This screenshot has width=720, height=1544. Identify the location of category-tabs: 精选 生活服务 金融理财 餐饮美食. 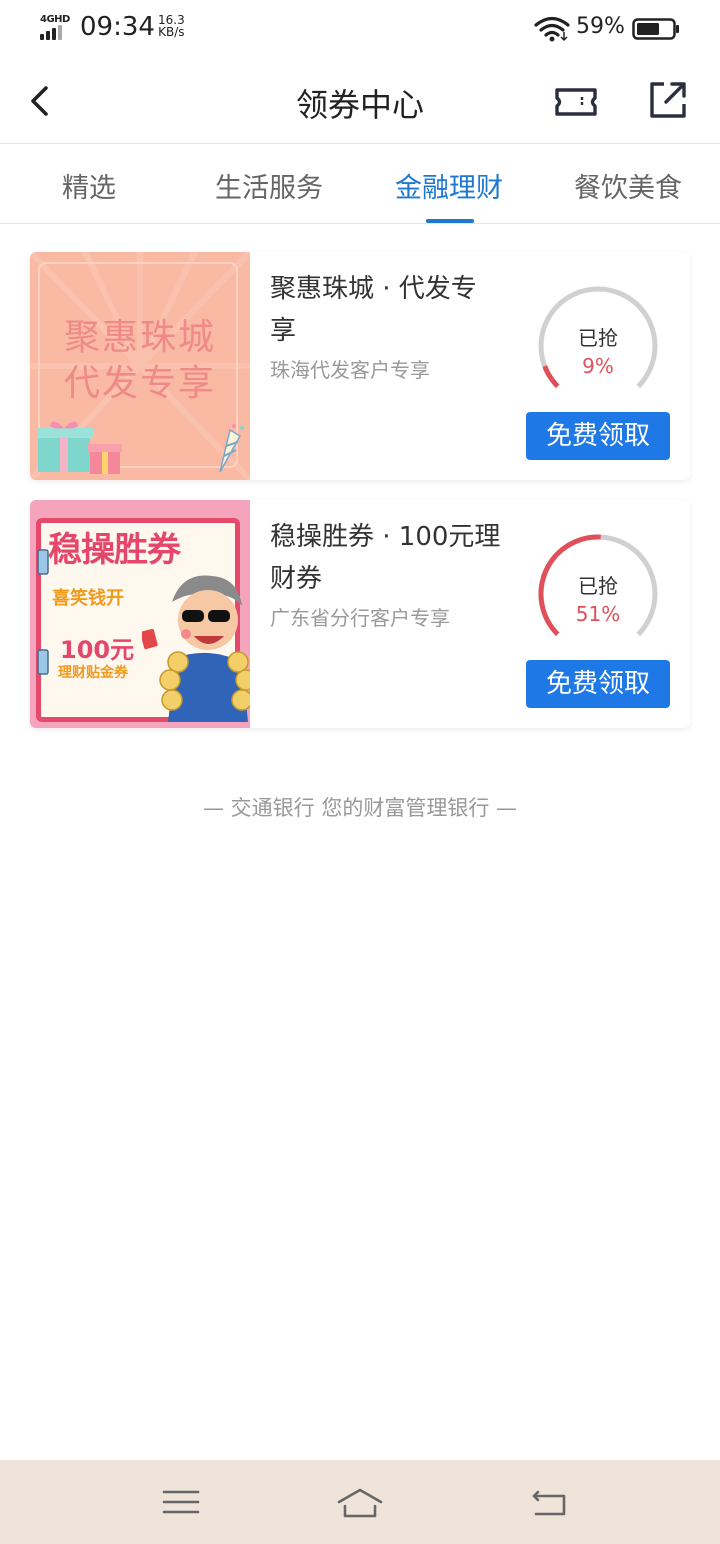
(360, 184).